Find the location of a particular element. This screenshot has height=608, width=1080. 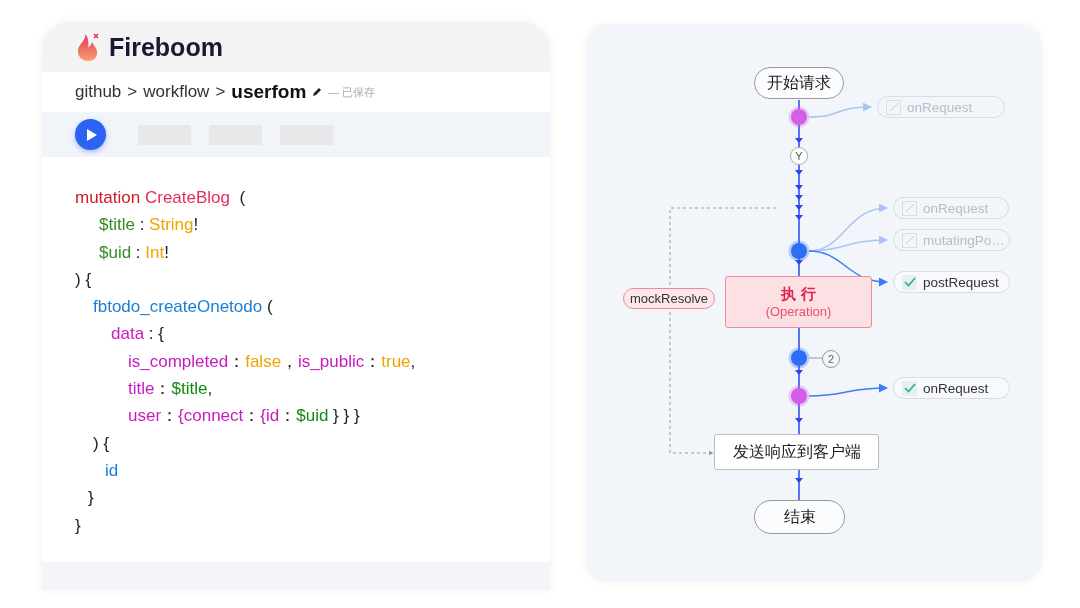

run-button is located at coordinates (90, 134).